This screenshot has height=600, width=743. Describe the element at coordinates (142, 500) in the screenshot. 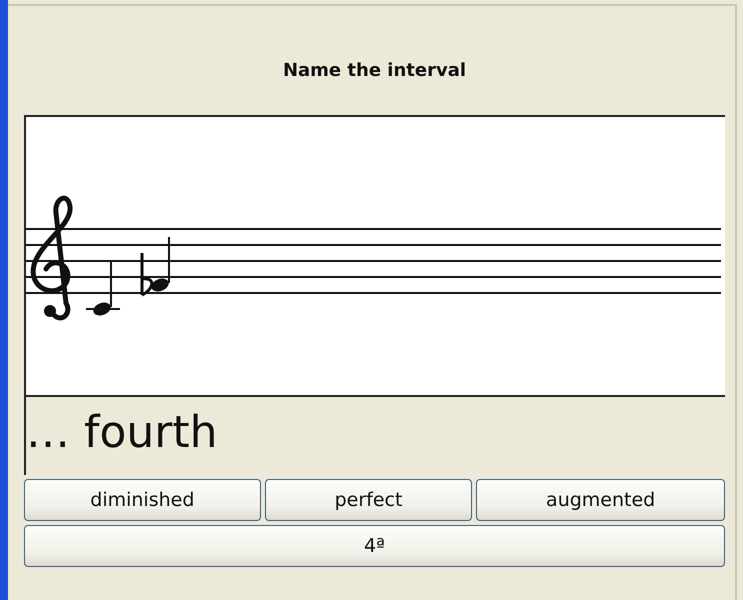

I see `interval-quality-button: diminished` at that location.